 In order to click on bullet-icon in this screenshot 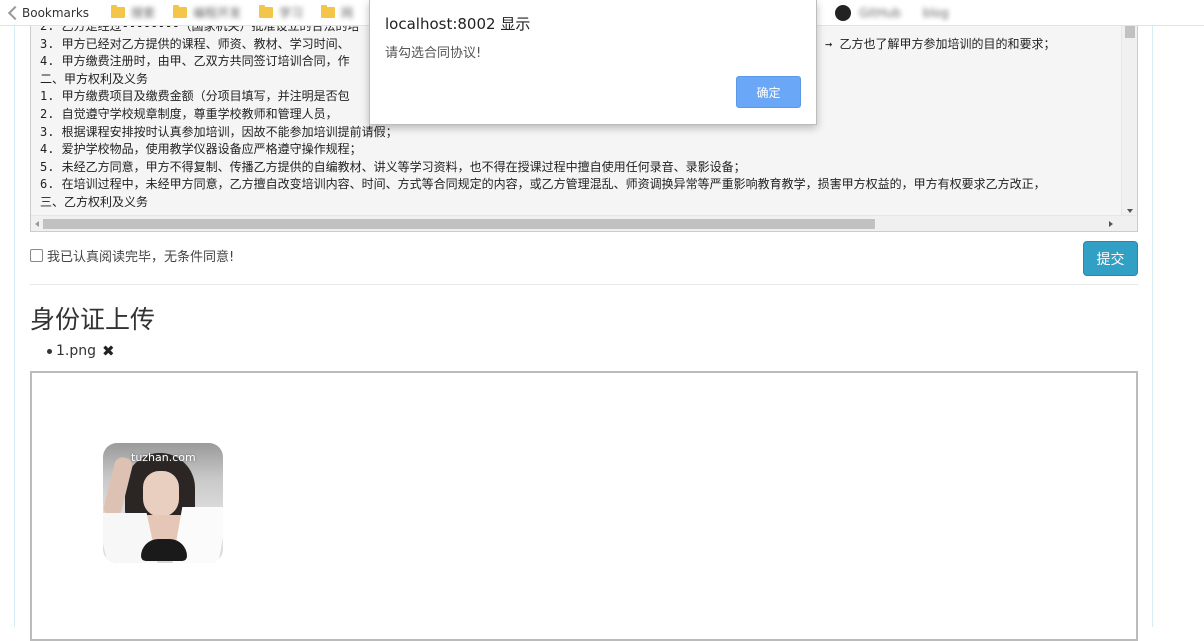, I will do `click(49, 351)`.